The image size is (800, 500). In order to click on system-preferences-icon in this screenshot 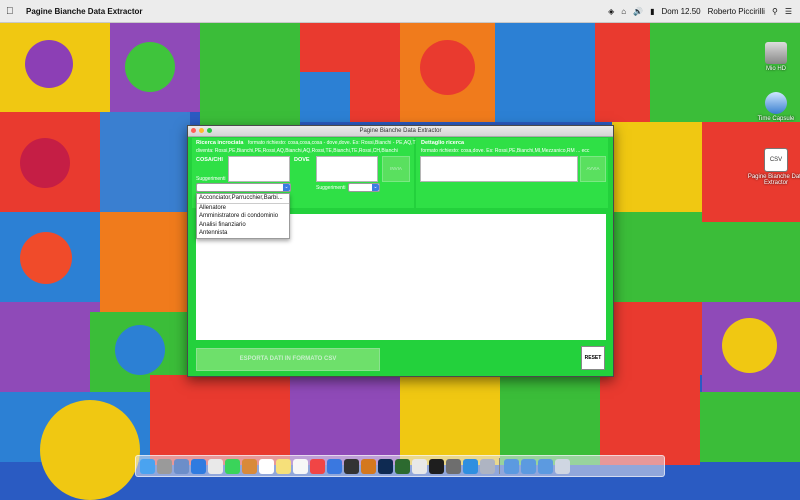, I will do `click(453, 466)`.